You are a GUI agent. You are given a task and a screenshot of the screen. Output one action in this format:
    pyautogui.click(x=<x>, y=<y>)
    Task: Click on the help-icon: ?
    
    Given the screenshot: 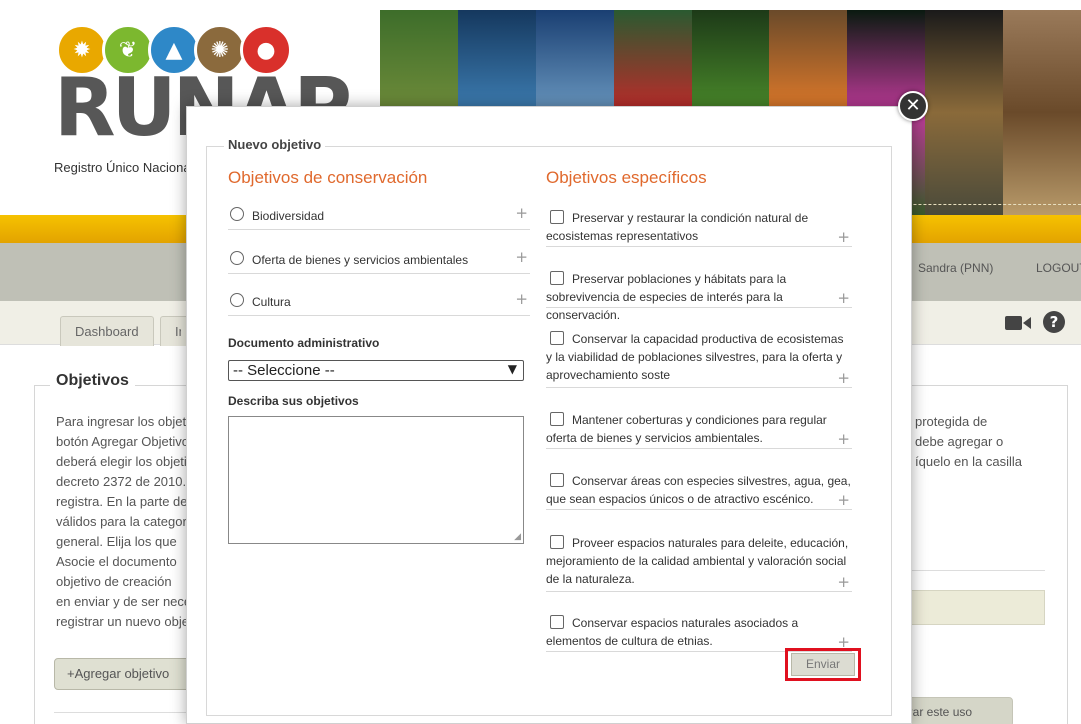 What is the action you would take?
    pyautogui.click(x=1054, y=322)
    